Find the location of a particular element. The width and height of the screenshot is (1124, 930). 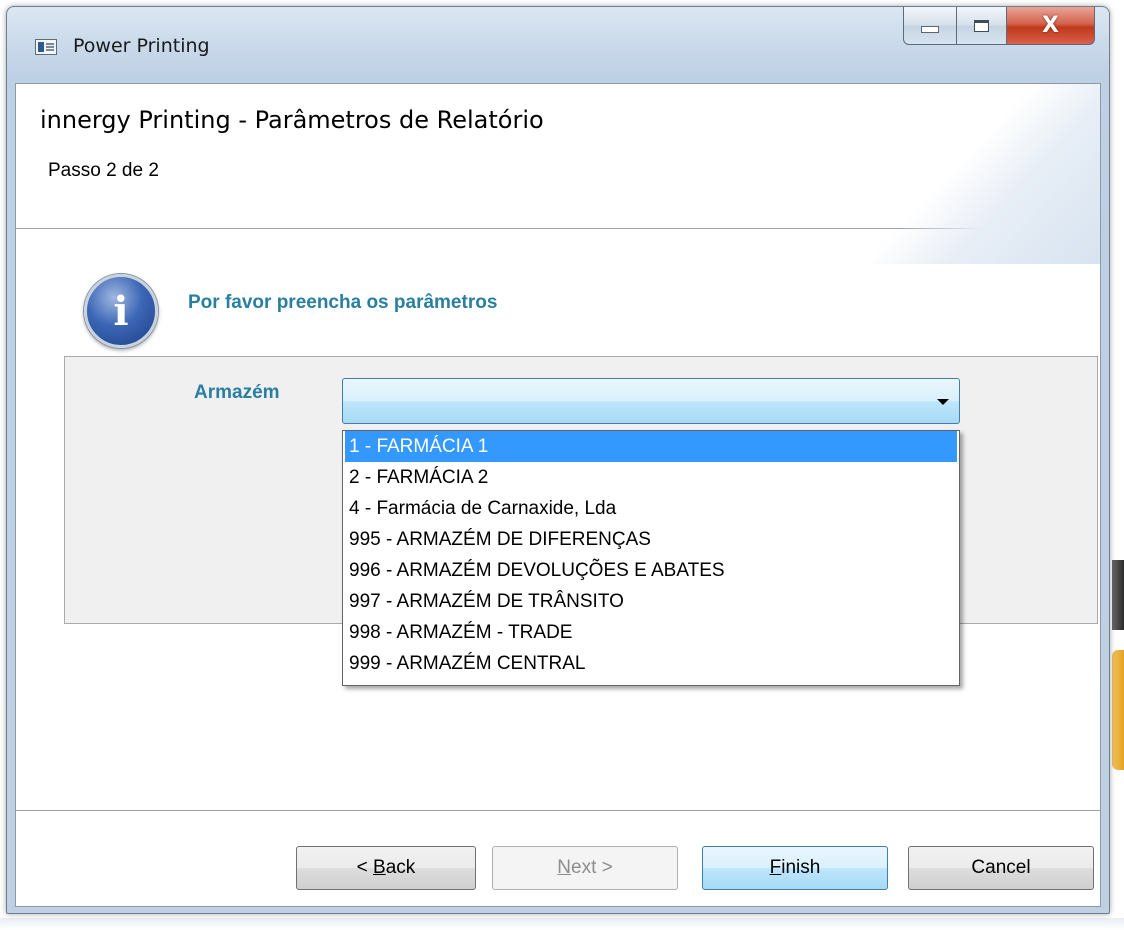

info-icon: i is located at coordinates (121, 311).